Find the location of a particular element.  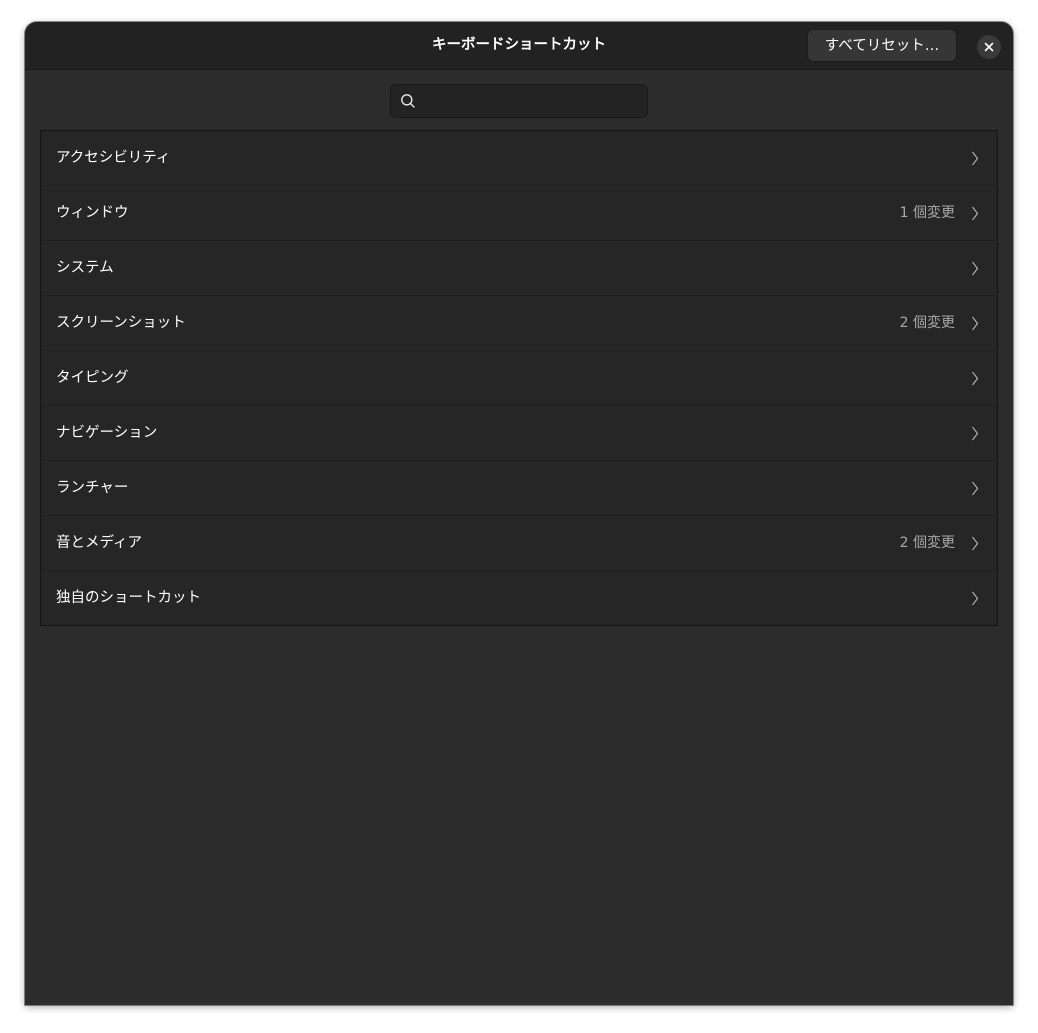

category-label: アクセシビリティ is located at coordinates (113, 158).